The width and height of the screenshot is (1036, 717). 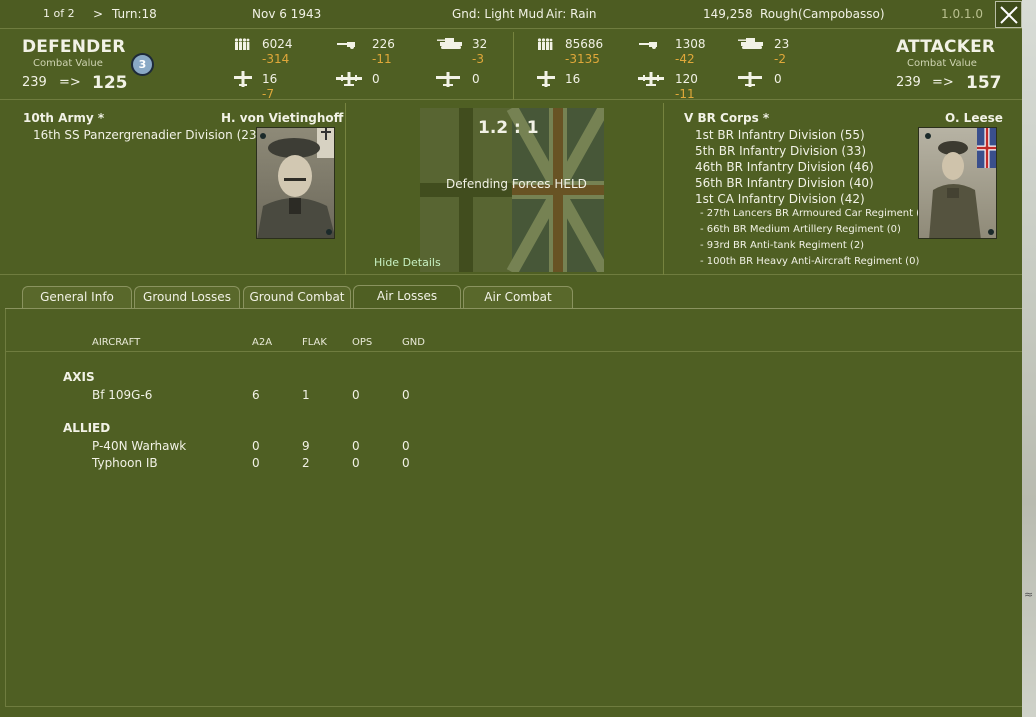 What do you see at coordinates (908, 82) in the screenshot?
I see `attacker-cv-before: 239` at bounding box center [908, 82].